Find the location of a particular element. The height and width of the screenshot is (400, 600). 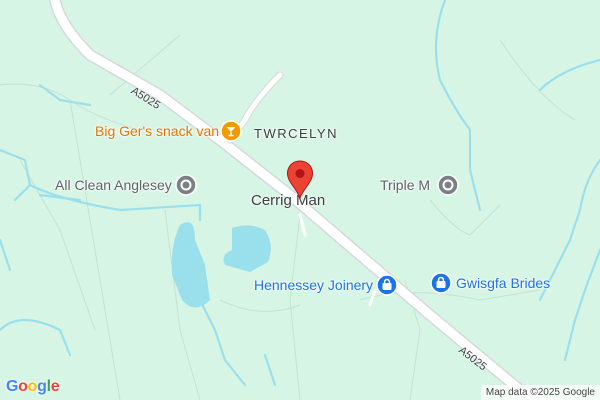

logo-letter: G is located at coordinates (12, 386).